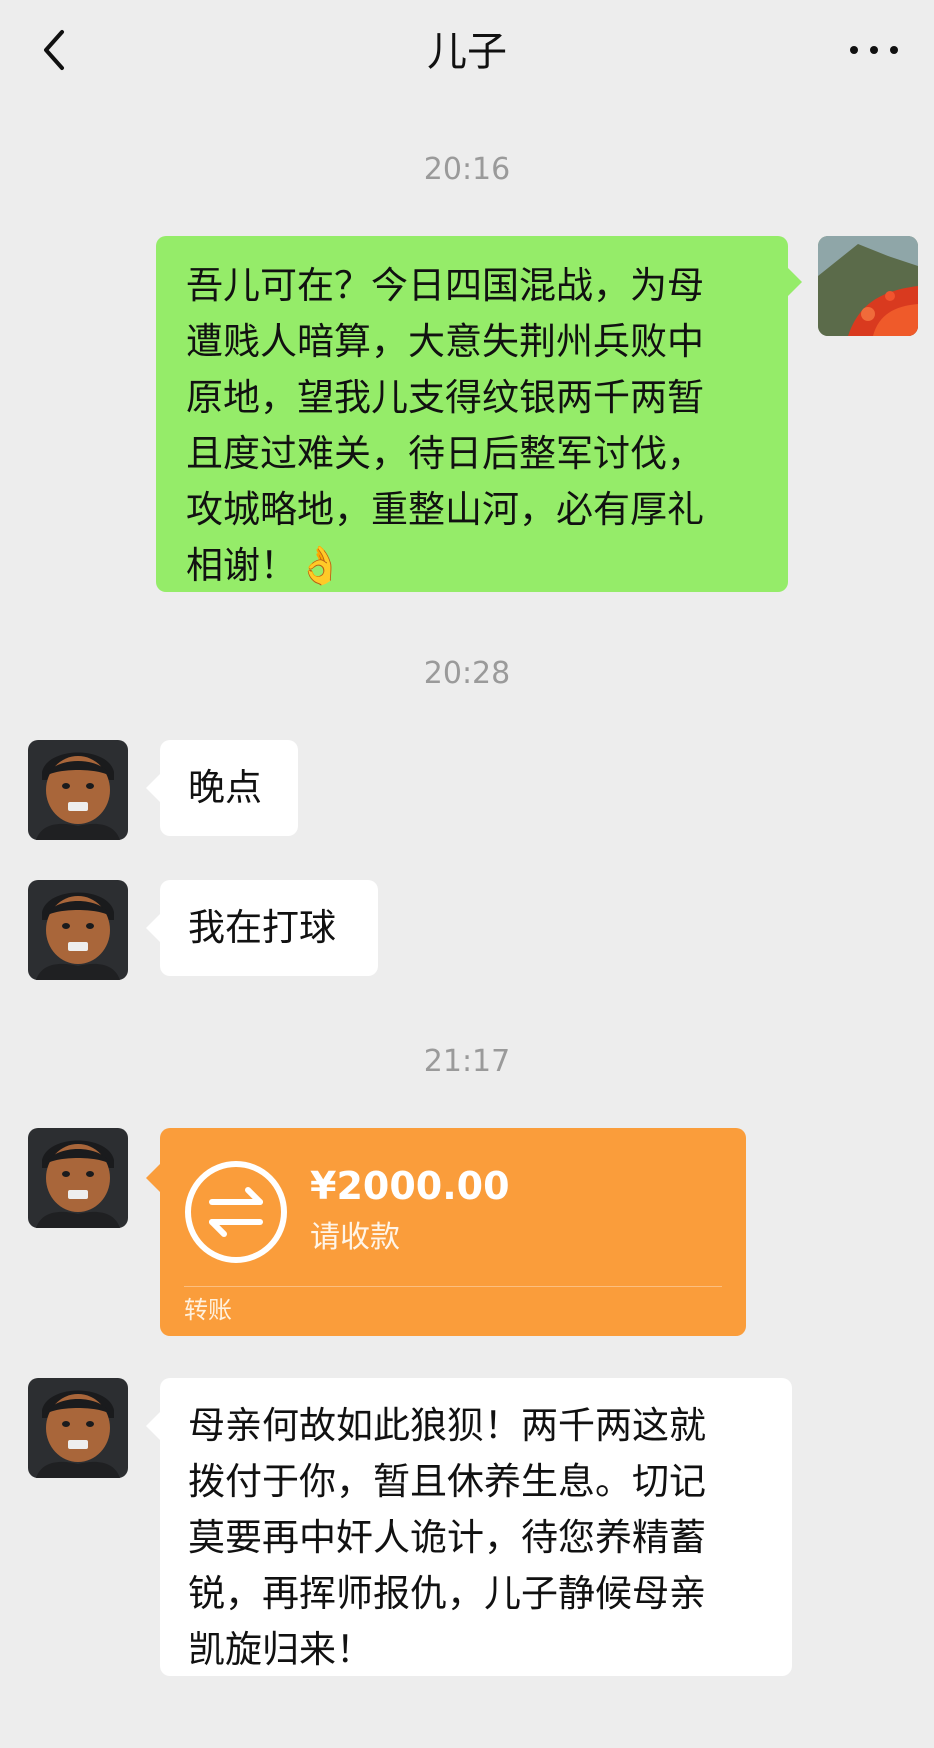  What do you see at coordinates (446, 1232) in the screenshot?
I see `transfer-card: ¥2000.00 请收款 转账` at bounding box center [446, 1232].